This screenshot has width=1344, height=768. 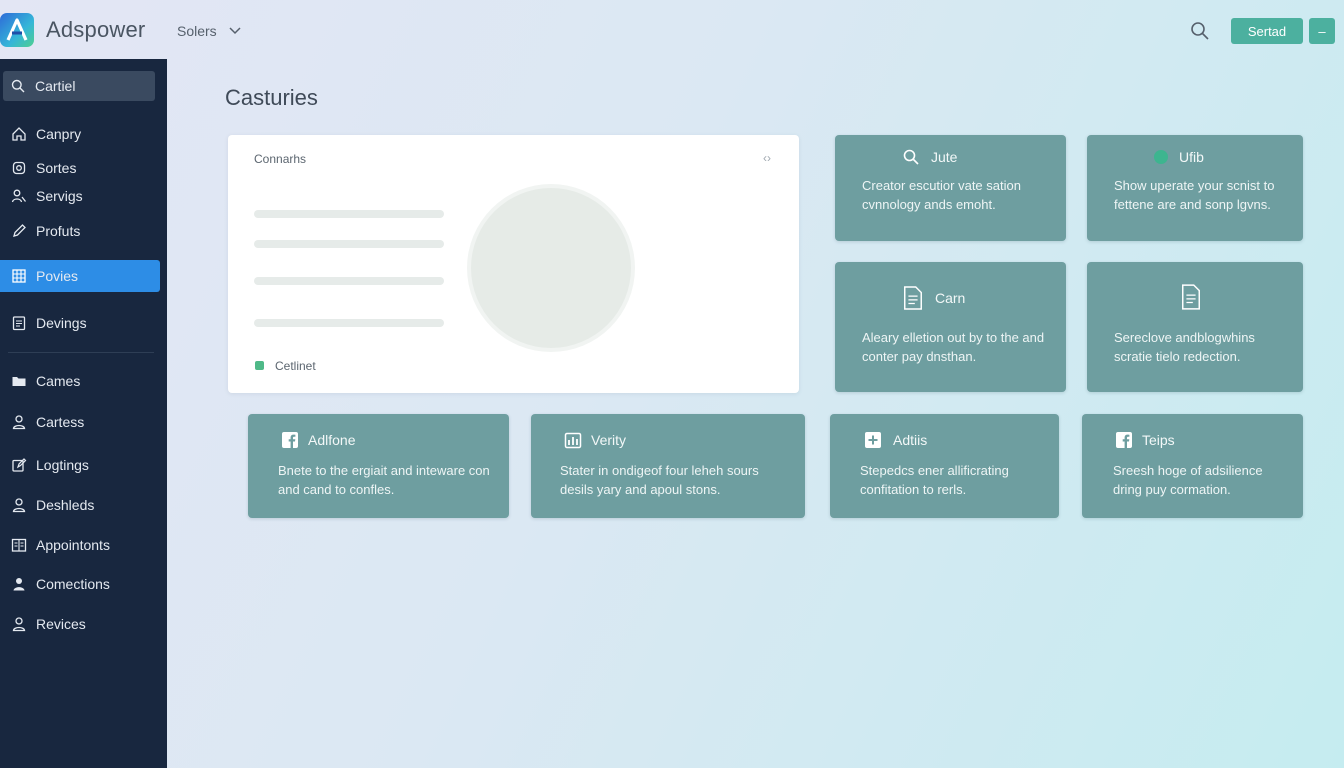 What do you see at coordinates (19, 505) in the screenshot?
I see `people-icon` at bounding box center [19, 505].